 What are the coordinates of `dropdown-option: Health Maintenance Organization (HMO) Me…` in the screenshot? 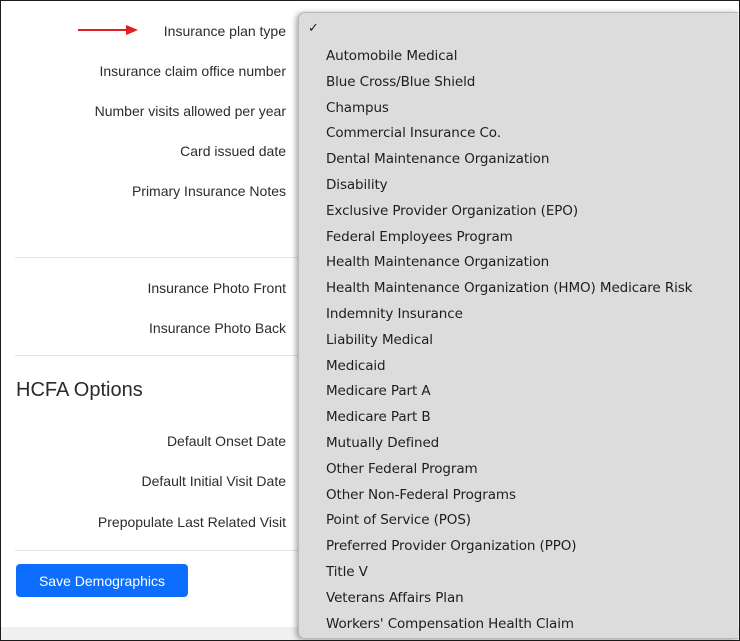 It's located at (496, 289).